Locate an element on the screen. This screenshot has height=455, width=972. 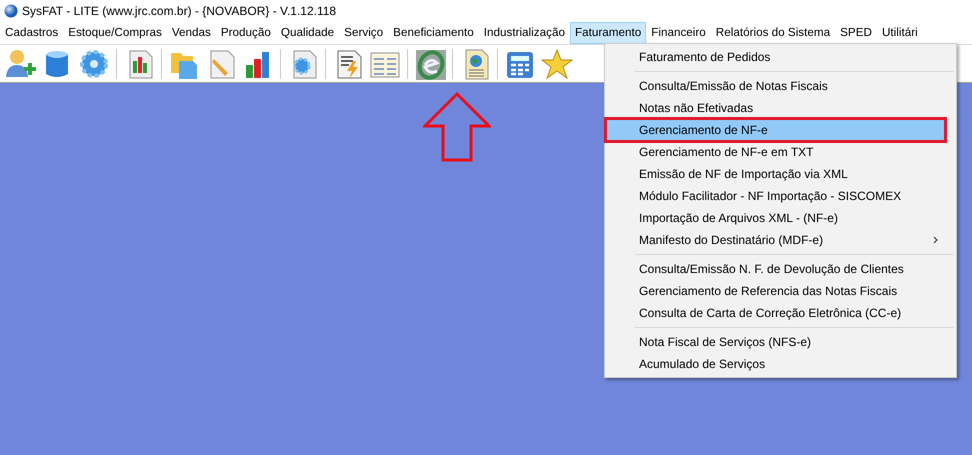
menu-item: Gerenciamento de NF-e is located at coordinates (775, 130).